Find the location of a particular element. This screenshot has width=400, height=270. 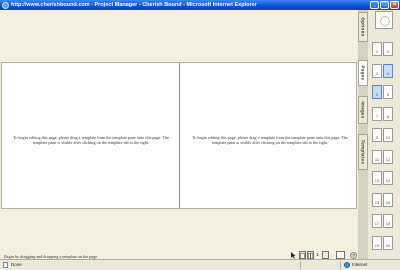

page-thumbnail-label: 5 is located at coordinates (377, 94).